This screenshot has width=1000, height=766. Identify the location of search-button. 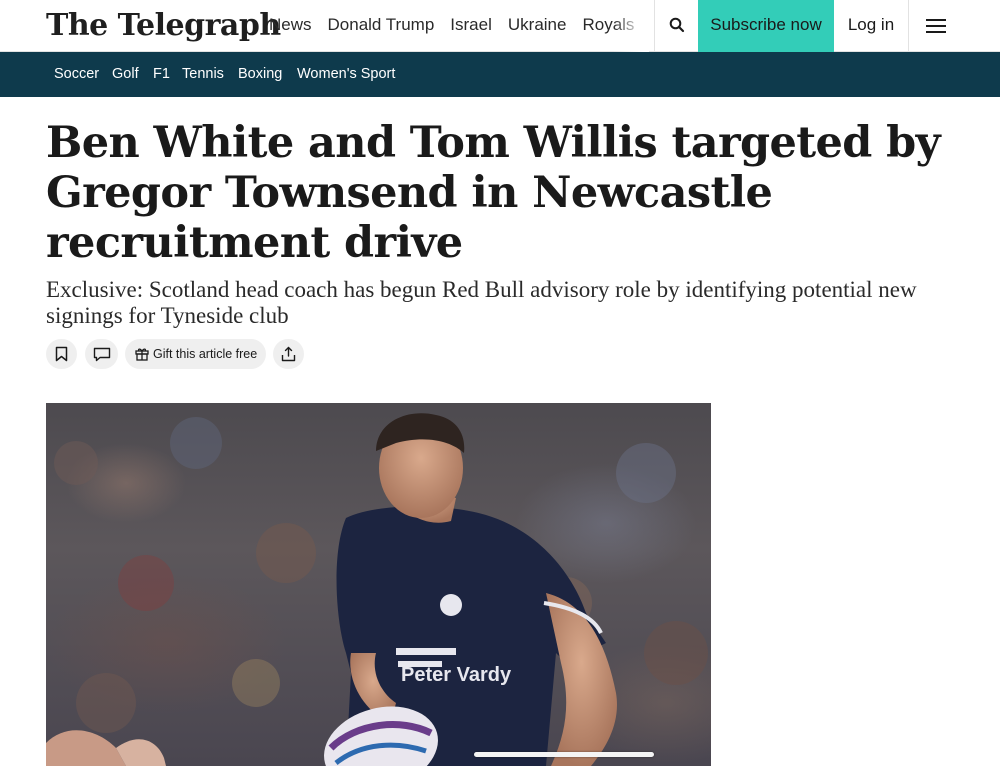
(676, 26).